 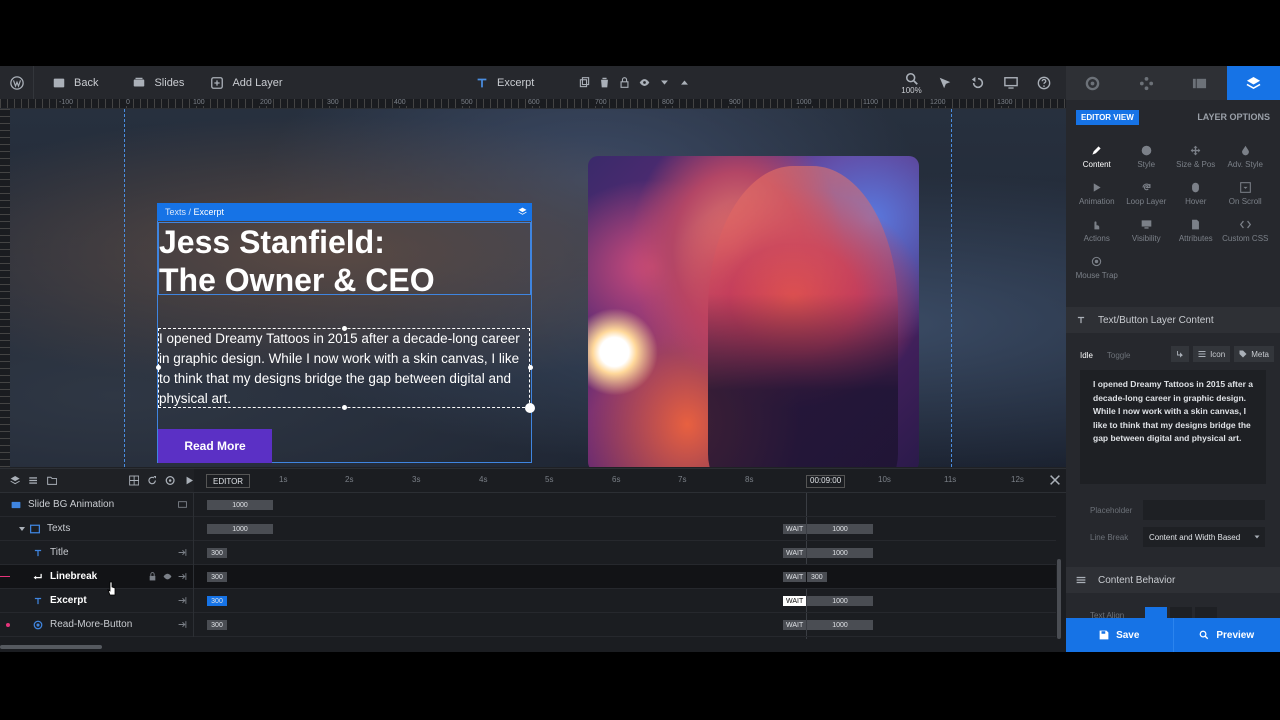 I want to click on rotate-handle, so click(x=530, y=408).